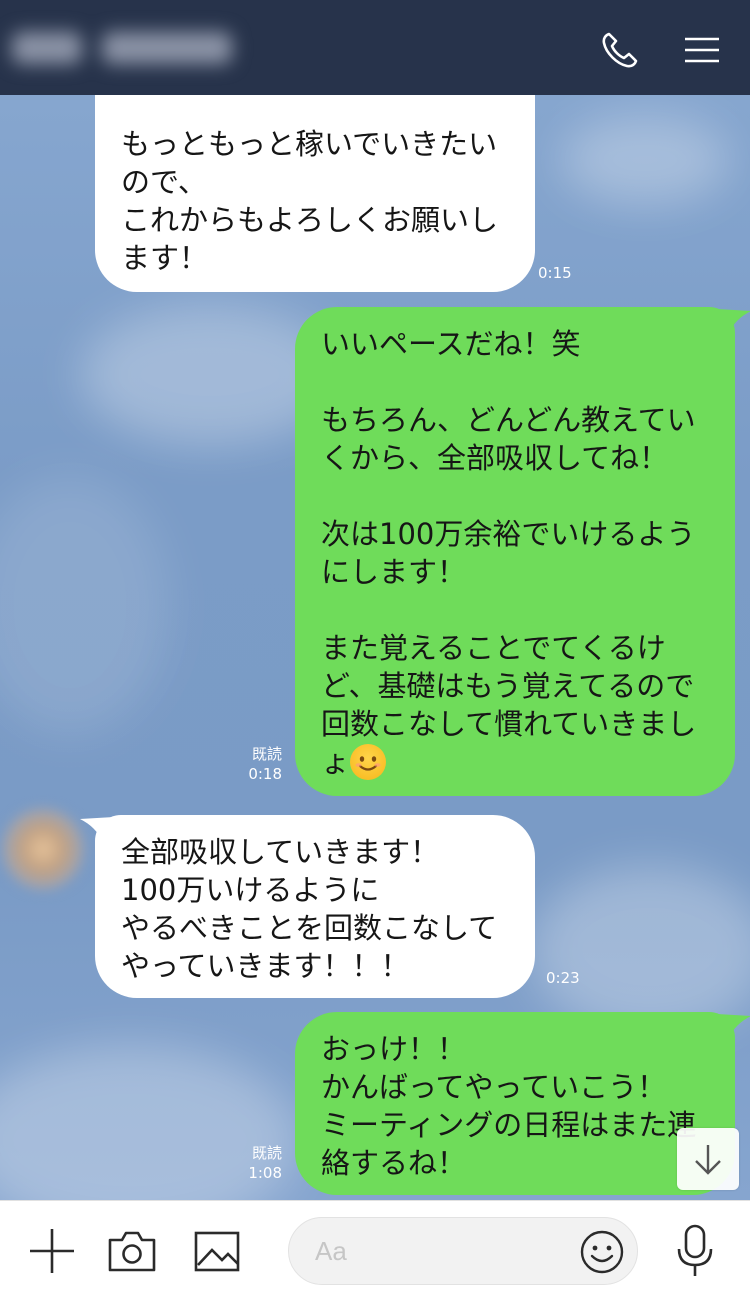  I want to click on message-time: 1:08, so click(265, 1173).